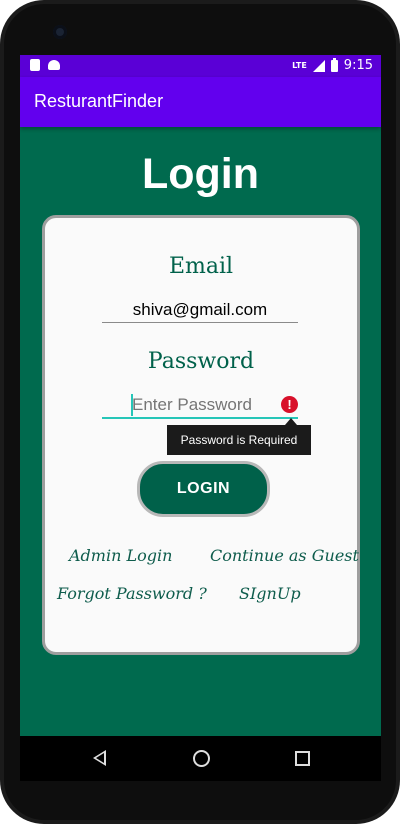 Image resolution: width=400 pixels, height=824 pixels. What do you see at coordinates (203, 489) in the screenshot?
I see `login-button: LOGIN` at bounding box center [203, 489].